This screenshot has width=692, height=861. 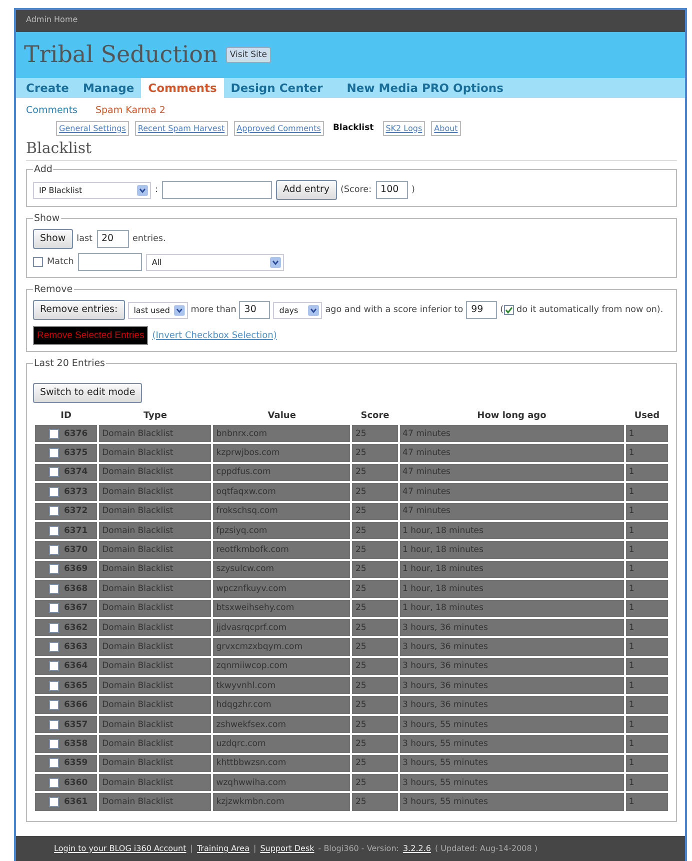 I want to click on table-cell: 3 hours, 36 minutes, so click(x=512, y=667).